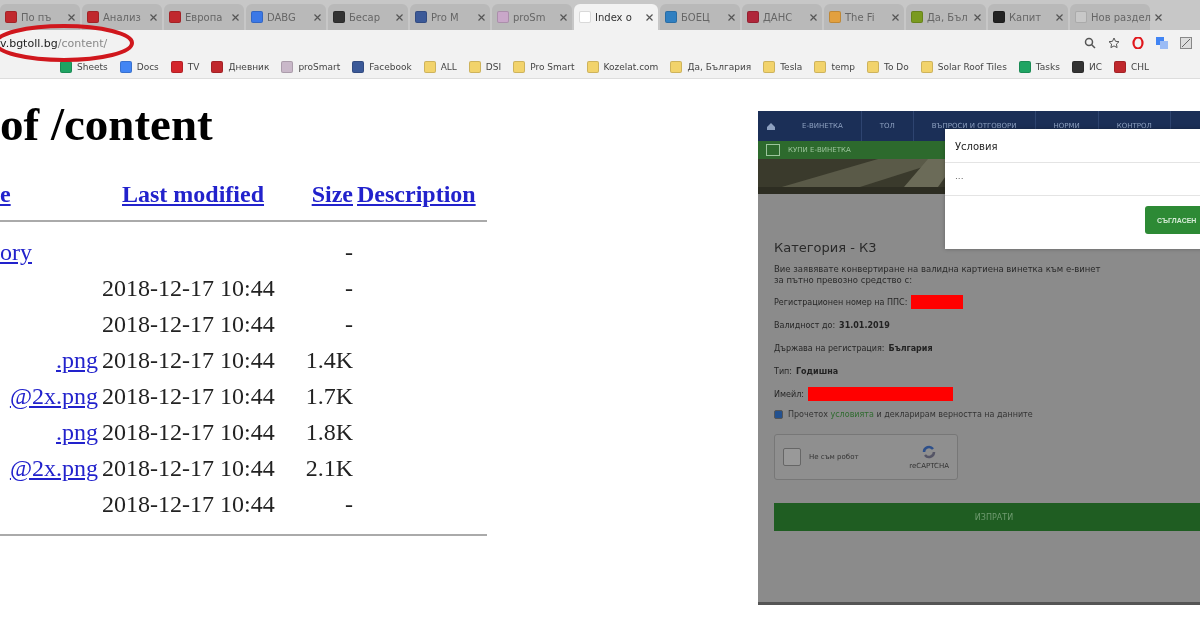 This screenshot has height=630, width=1200. Describe the element at coordinates (185, 67) in the screenshot. I see `bookmark: TV` at that location.